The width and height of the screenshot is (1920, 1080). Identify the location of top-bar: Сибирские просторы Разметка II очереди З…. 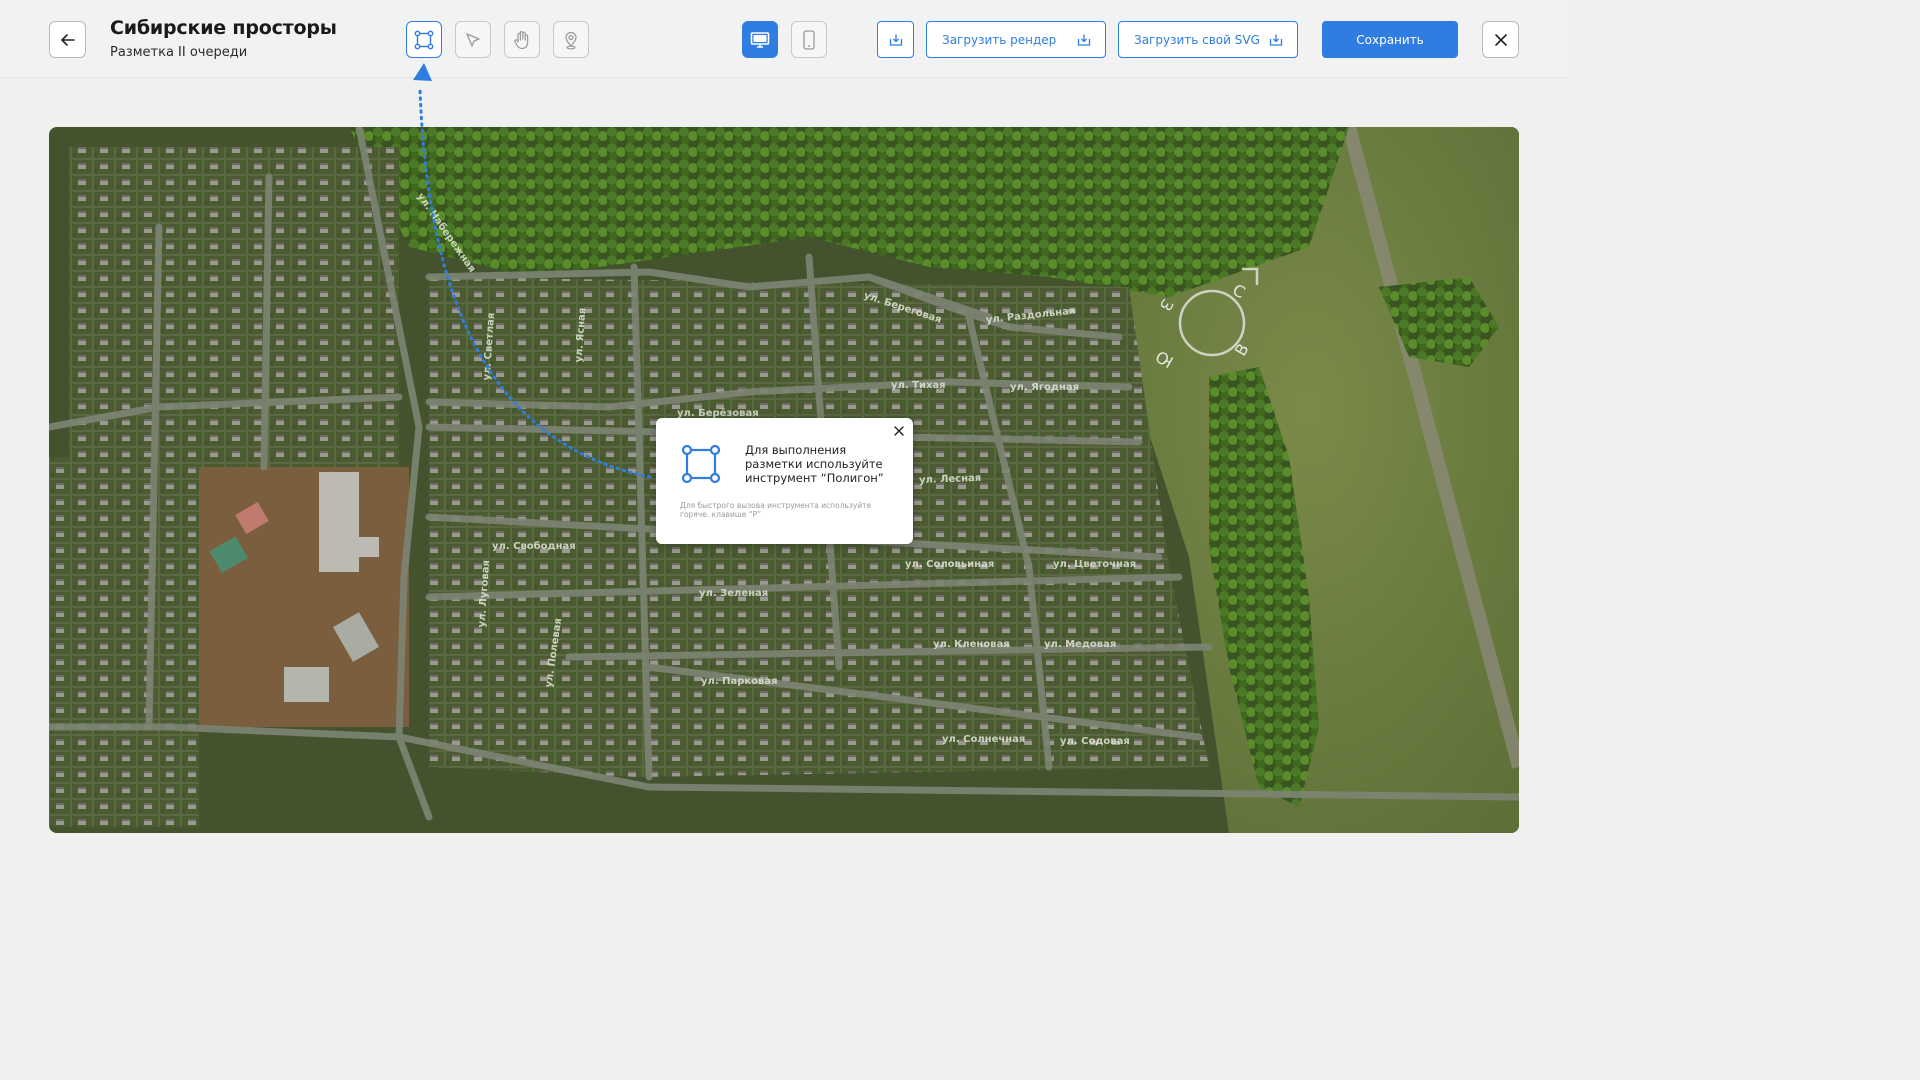
(784, 39).